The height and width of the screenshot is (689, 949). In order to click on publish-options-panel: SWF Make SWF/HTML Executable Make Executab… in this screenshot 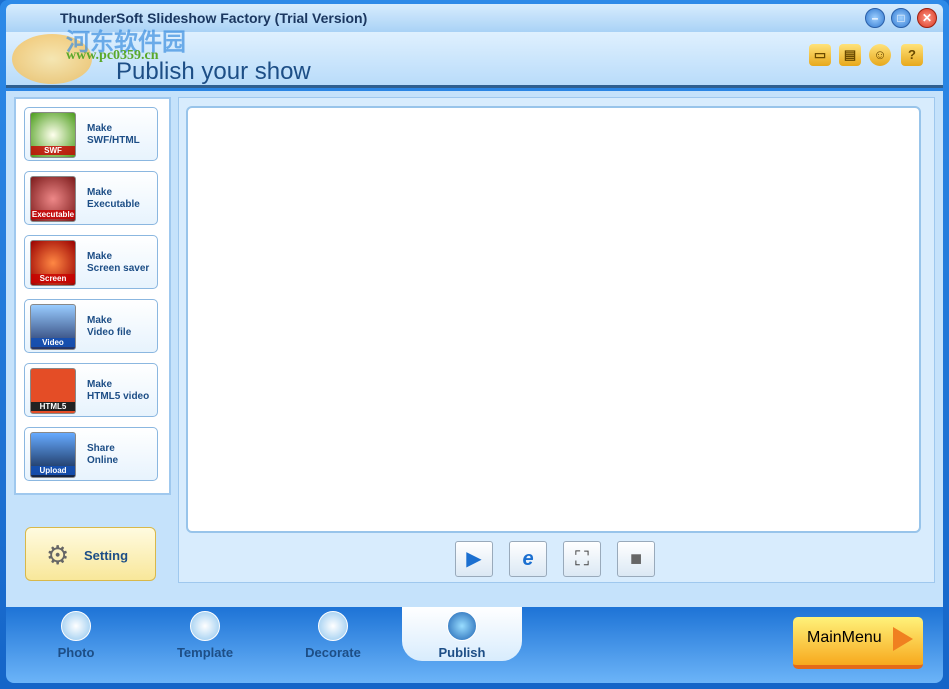, I will do `click(92, 296)`.